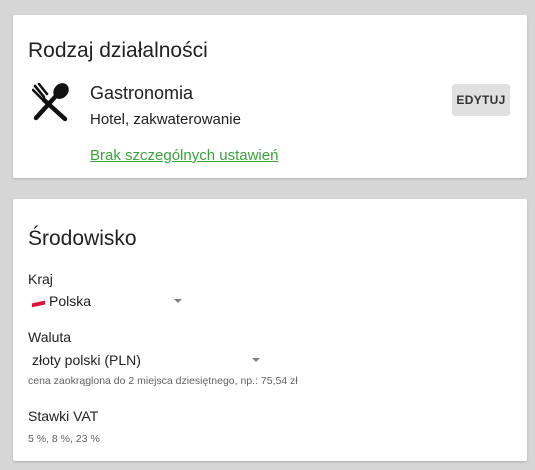  I want to click on vat-rates: 5 %, 8 %, 23 %, so click(64, 439).